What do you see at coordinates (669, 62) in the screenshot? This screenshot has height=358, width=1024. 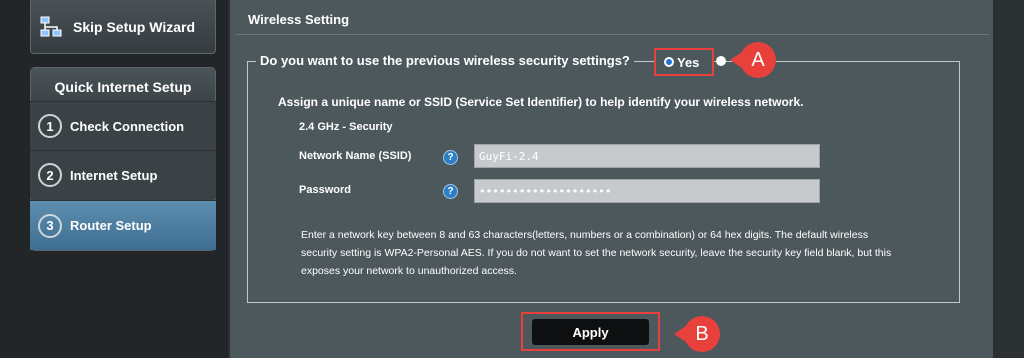 I see `yes-radio-button` at bounding box center [669, 62].